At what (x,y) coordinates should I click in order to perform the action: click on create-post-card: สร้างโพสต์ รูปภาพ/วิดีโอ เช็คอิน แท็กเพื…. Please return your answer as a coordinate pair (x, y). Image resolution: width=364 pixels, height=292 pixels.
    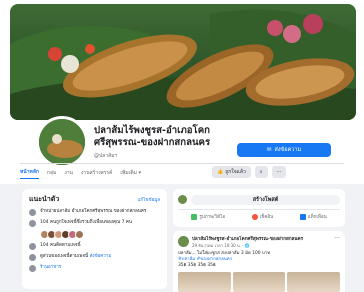
    Looking at the image, I should click on (259, 208).